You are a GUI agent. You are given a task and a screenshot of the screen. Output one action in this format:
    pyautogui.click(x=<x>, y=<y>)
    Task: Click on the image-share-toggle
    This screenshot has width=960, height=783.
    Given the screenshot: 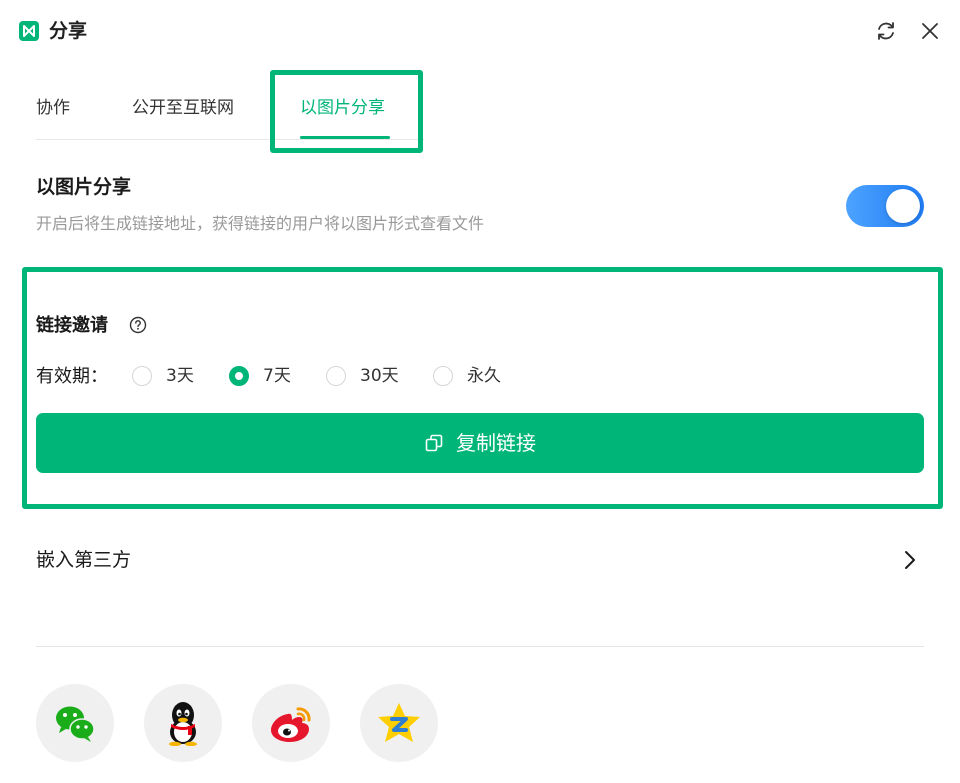 What is the action you would take?
    pyautogui.click(x=885, y=206)
    